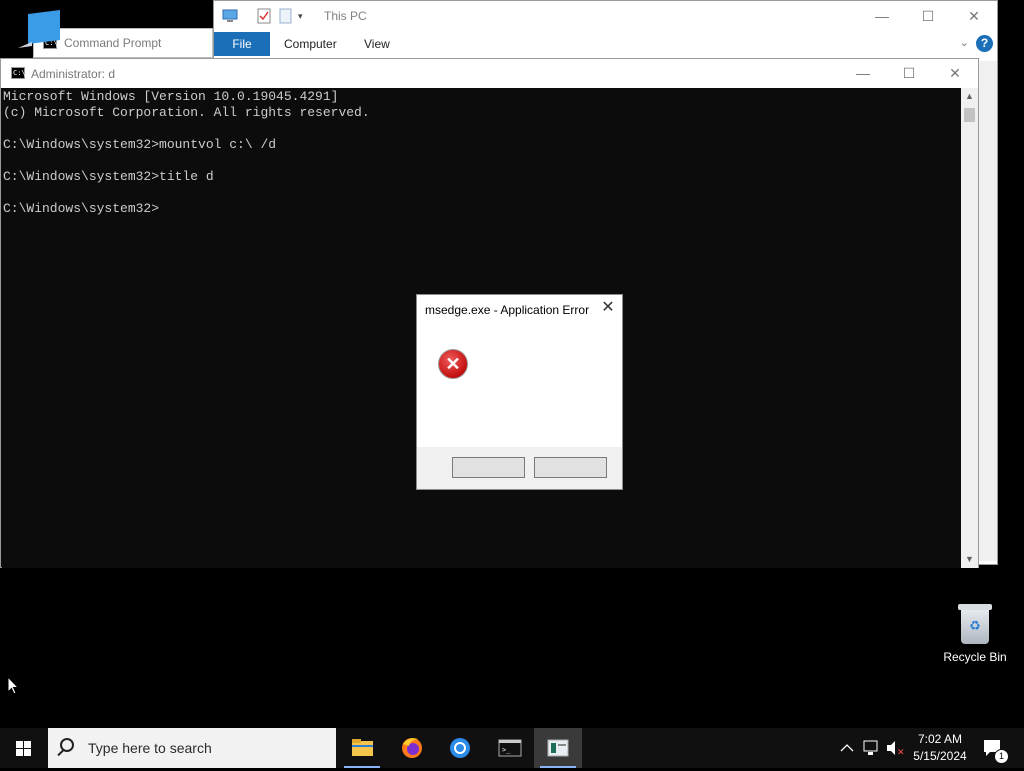  I want to click on network-icon, so click(871, 748).